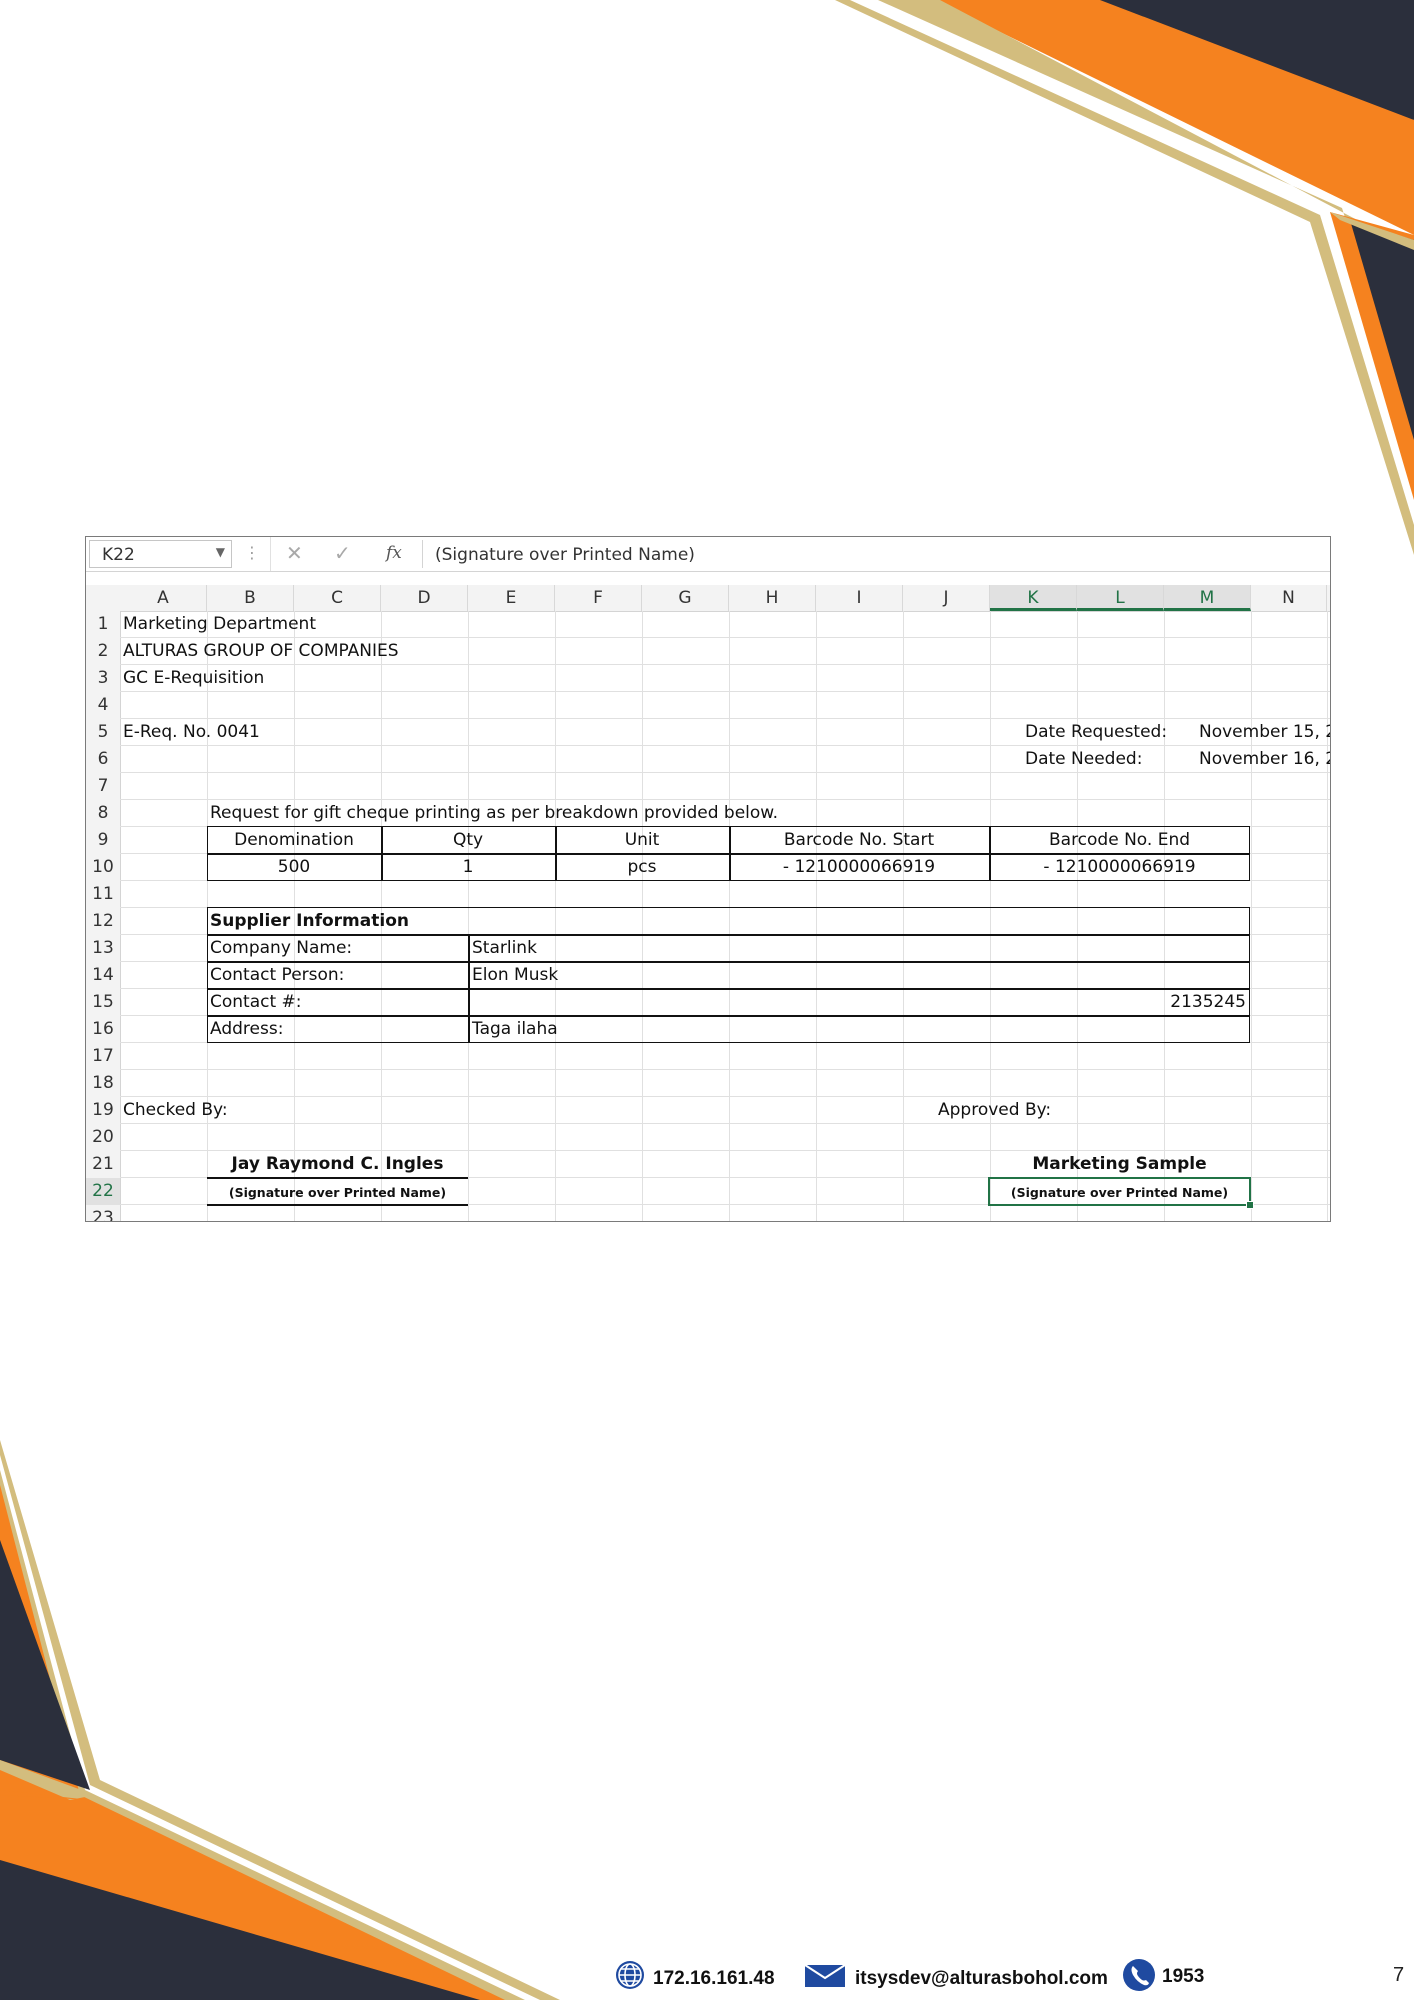 This screenshot has height=2000, width=1414. I want to click on date-requested-label: Date Requested:, so click(1096, 732).